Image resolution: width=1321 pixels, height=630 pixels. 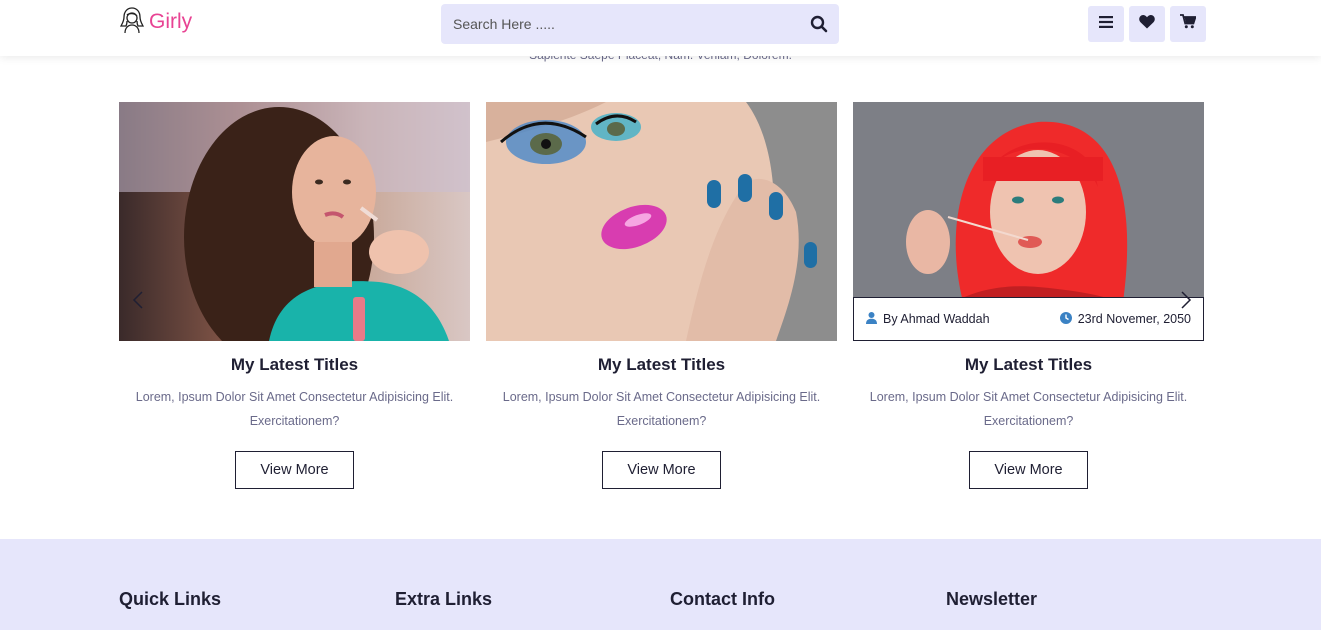 I want to click on clock-icon, so click(x=1065, y=319).